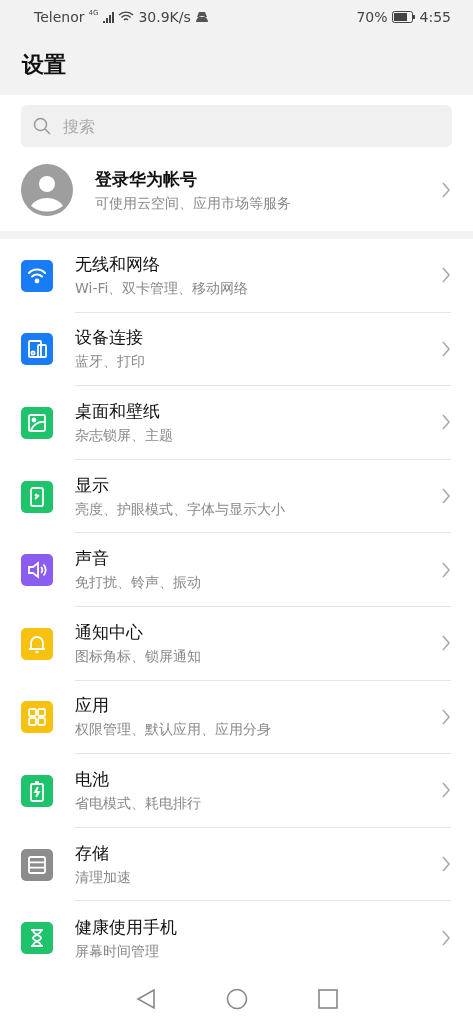 This screenshot has height=1024, width=473. What do you see at coordinates (236, 999) in the screenshot?
I see `home-icon` at bounding box center [236, 999].